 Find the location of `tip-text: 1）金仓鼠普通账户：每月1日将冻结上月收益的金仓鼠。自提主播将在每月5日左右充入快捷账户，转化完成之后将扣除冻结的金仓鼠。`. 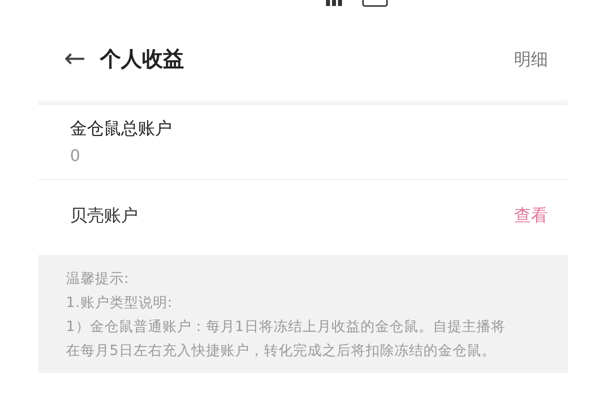

tip-text: 1）金仓鼠普通账户：每月1日将冻结上月收益的金仓鼠。自提主播将在每月5日左右充入快捷账户，转化完成之后将扣除冻结的金仓鼠。 is located at coordinates (286, 339).